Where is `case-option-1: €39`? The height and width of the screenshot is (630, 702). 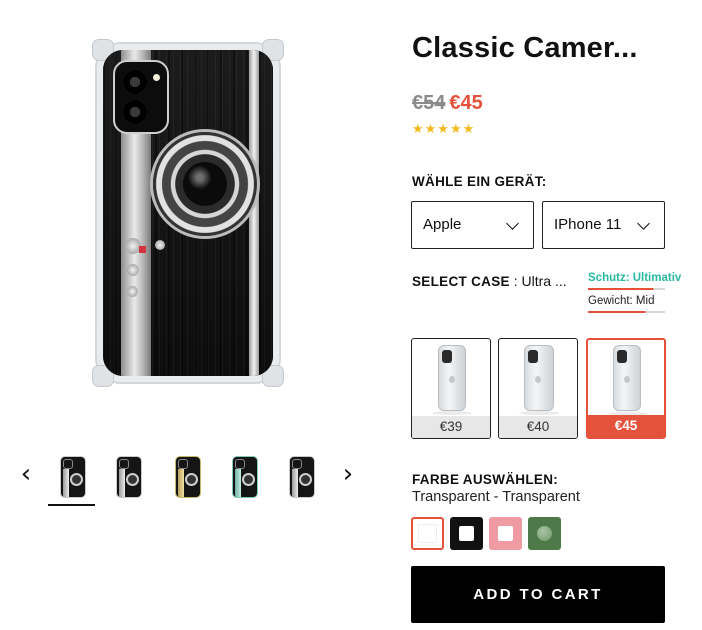 case-option-1: €39 is located at coordinates (451, 388).